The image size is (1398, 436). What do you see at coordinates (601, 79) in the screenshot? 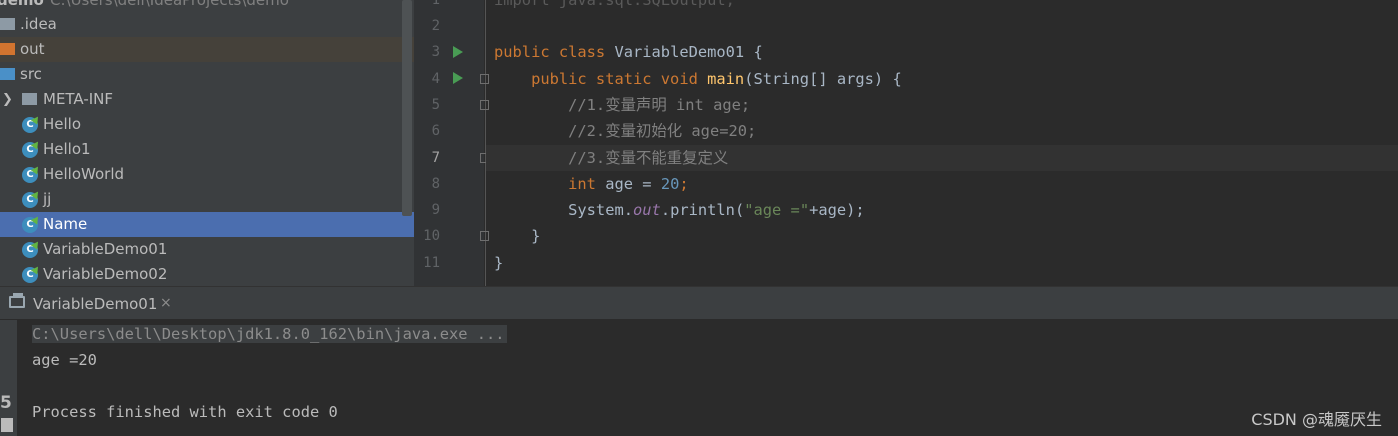
I see `code-token: public static void` at bounding box center [601, 79].